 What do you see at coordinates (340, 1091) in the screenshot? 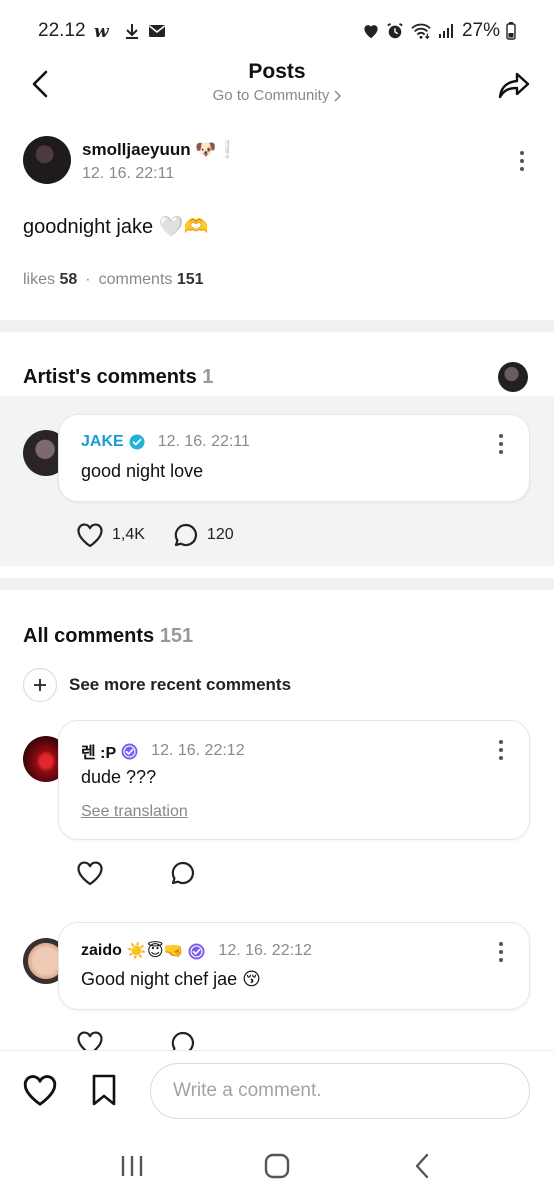
I see `comment-input` at bounding box center [340, 1091].